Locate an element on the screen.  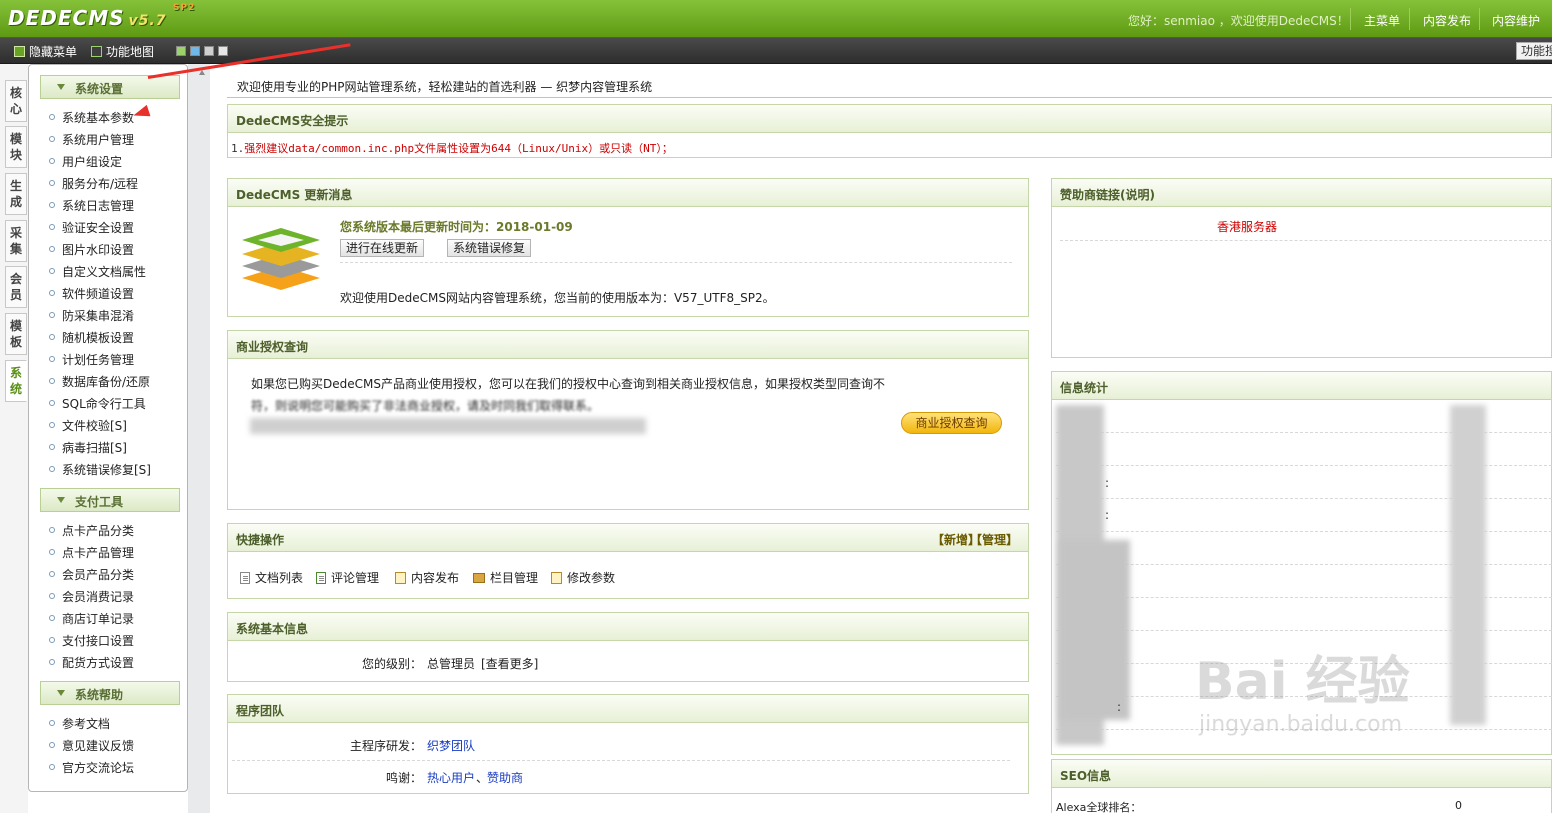
tab-module: 模块 is located at coordinates (16, 147).